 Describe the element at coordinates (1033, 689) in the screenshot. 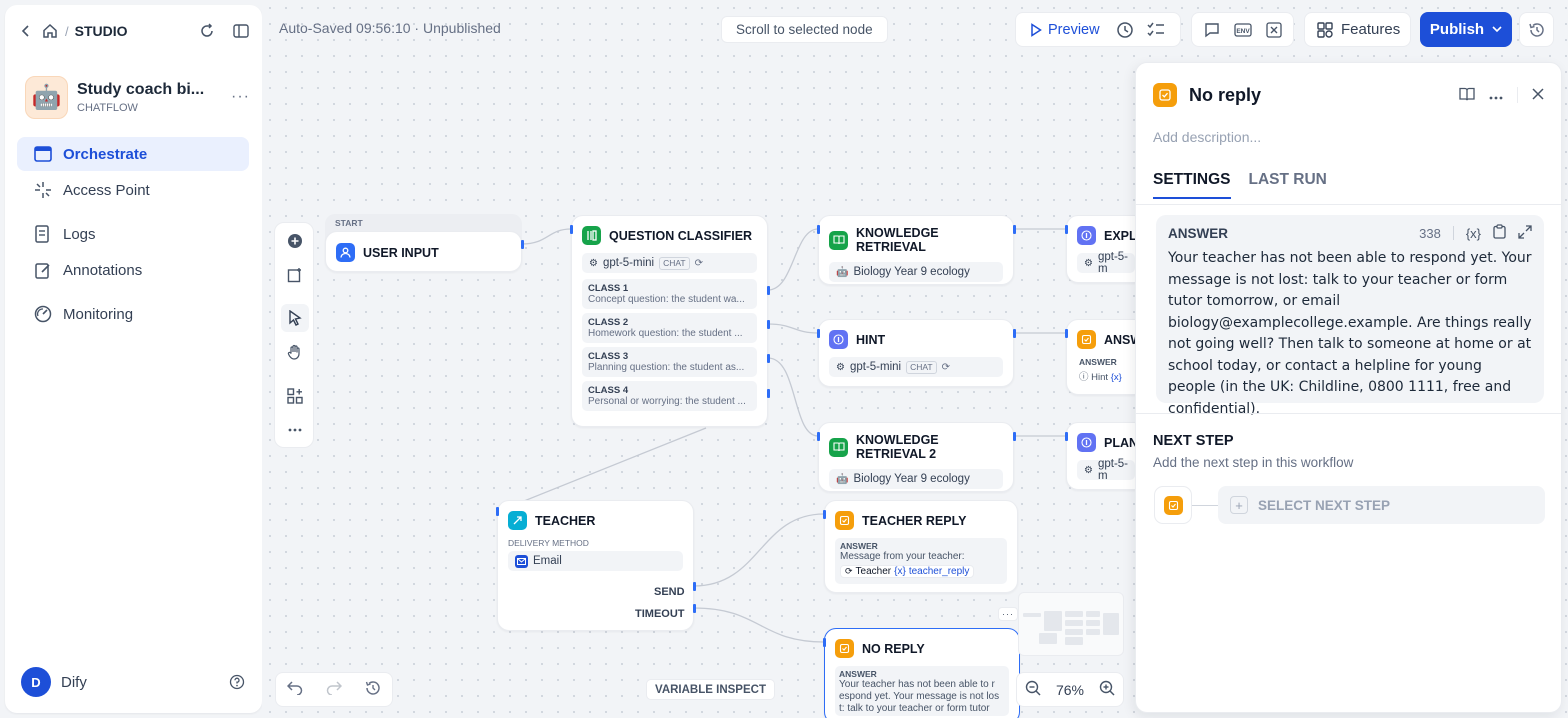

I see `zoom-out-icon` at that location.